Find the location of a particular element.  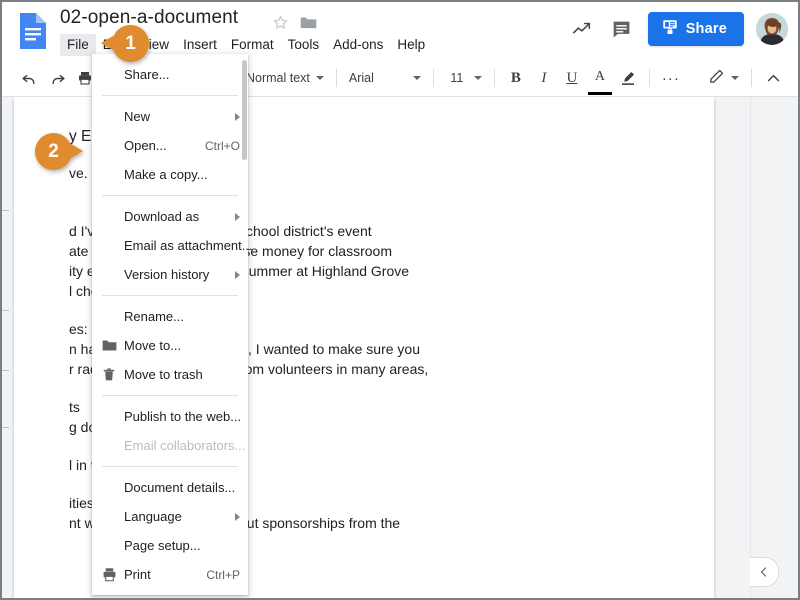

google-docs-icon is located at coordinates (33, 31).